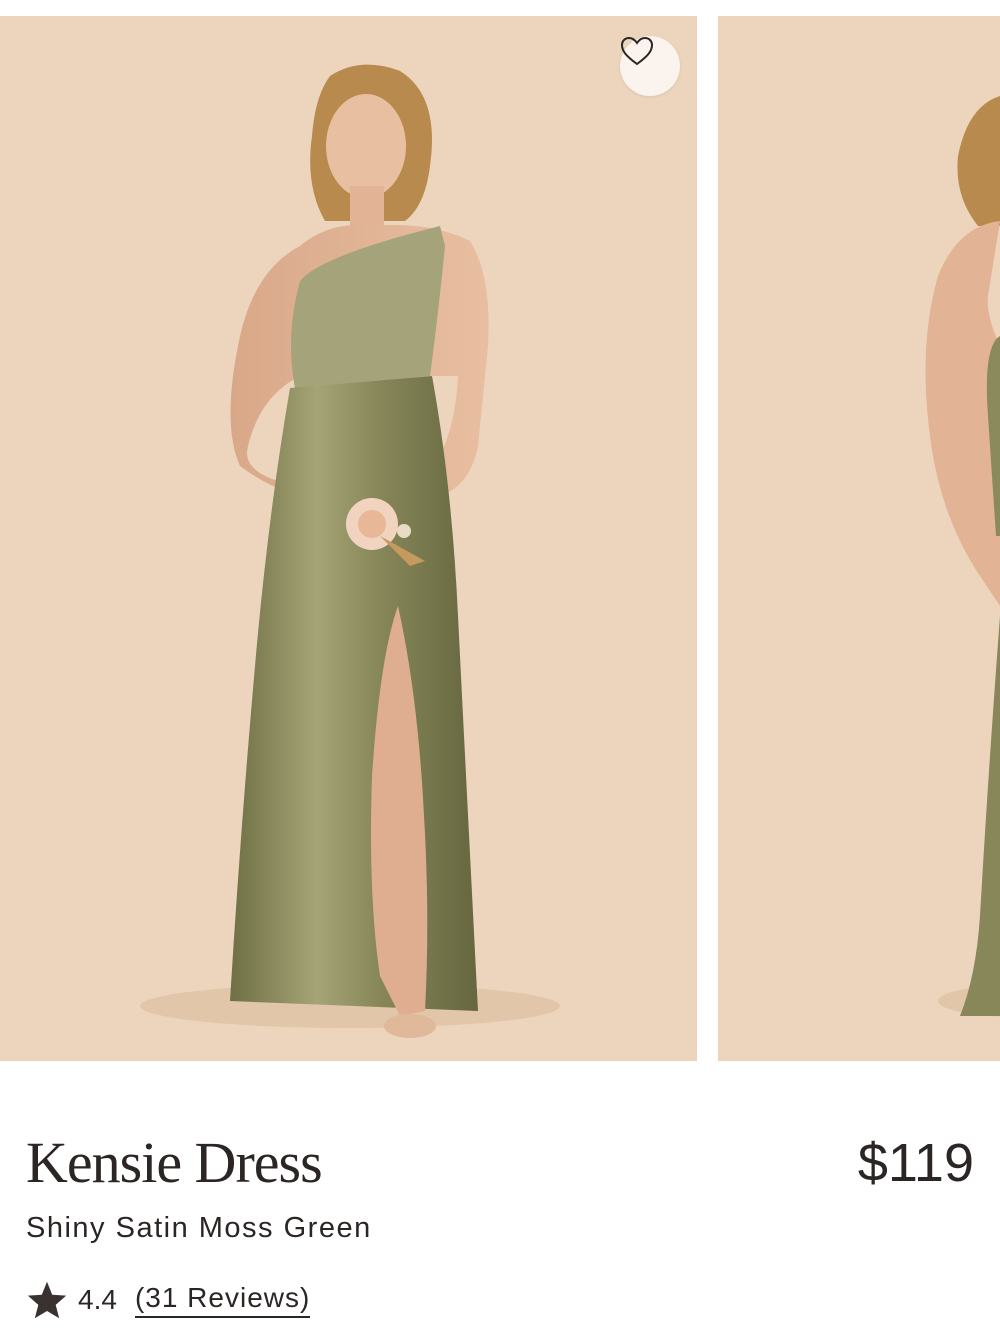 The width and height of the screenshot is (1000, 1333). Describe the element at coordinates (915, 1163) in the screenshot. I see `product-price: $119` at that location.